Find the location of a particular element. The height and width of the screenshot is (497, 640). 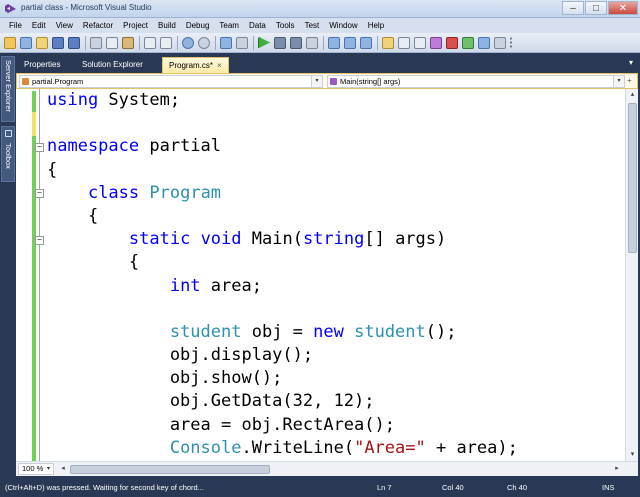

find-in-files-icon is located at coordinates (388, 42).